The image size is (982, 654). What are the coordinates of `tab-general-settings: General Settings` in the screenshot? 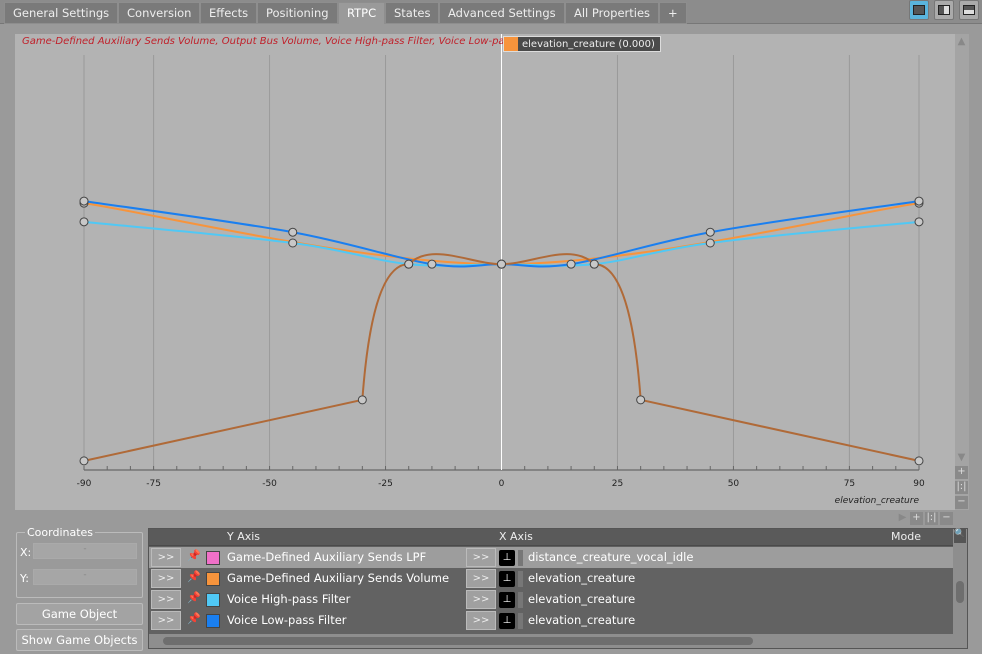 It's located at (61, 13).